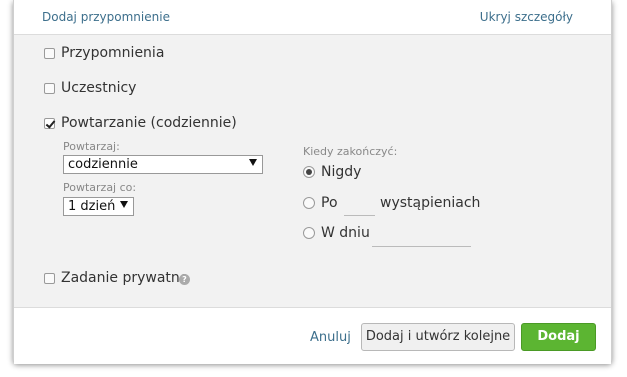 The width and height of the screenshot is (627, 377). I want to click on occurrences-input, so click(359, 206).